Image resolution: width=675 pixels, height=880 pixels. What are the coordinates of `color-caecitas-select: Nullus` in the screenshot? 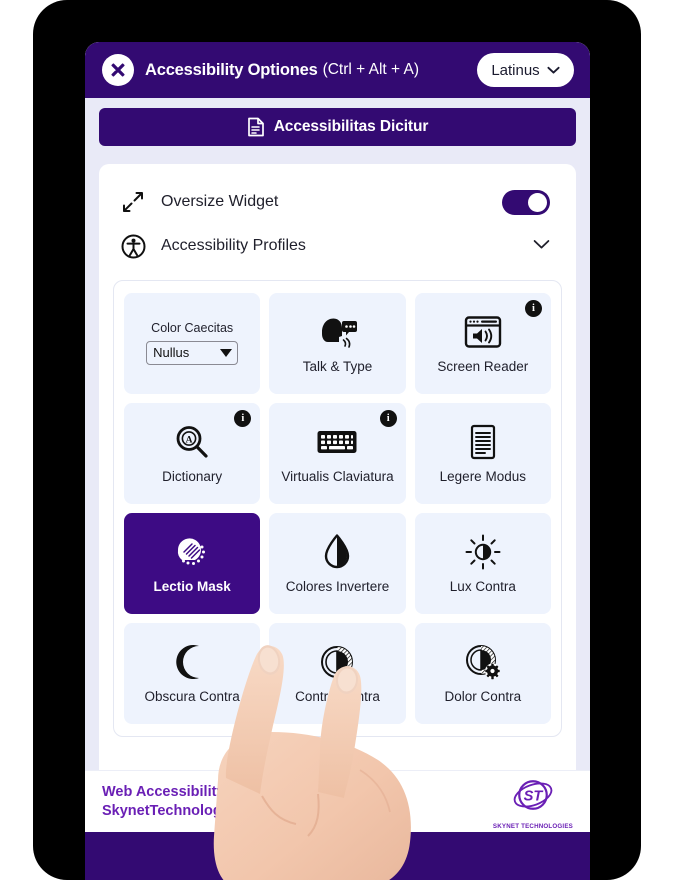 It's located at (192, 352).